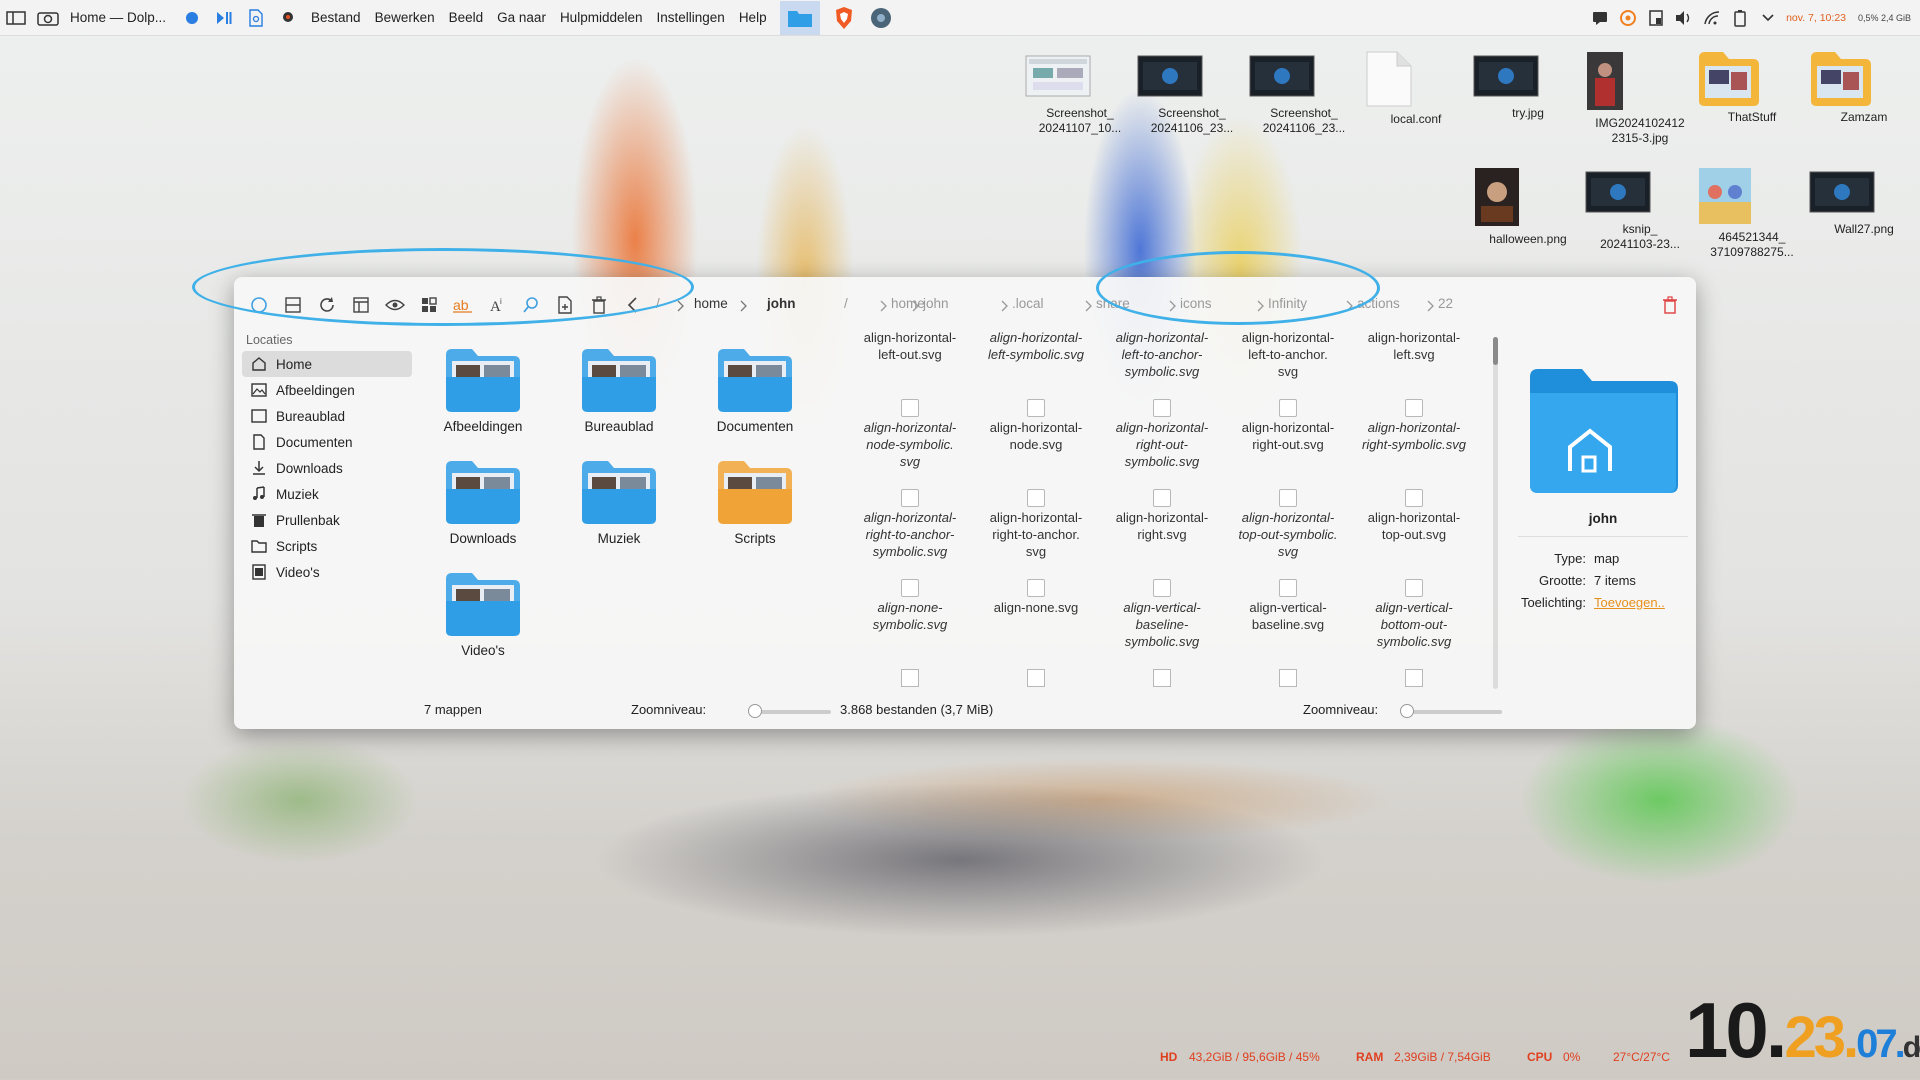  Describe the element at coordinates (192, 18) in the screenshot. I see `record-icon` at that location.